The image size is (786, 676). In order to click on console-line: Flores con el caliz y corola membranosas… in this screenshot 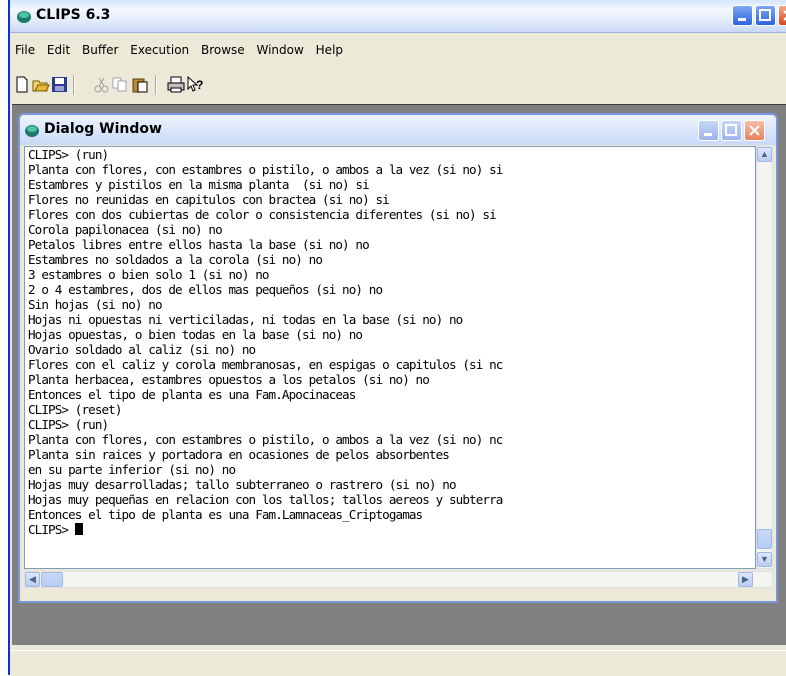, I will do `click(265, 364)`.